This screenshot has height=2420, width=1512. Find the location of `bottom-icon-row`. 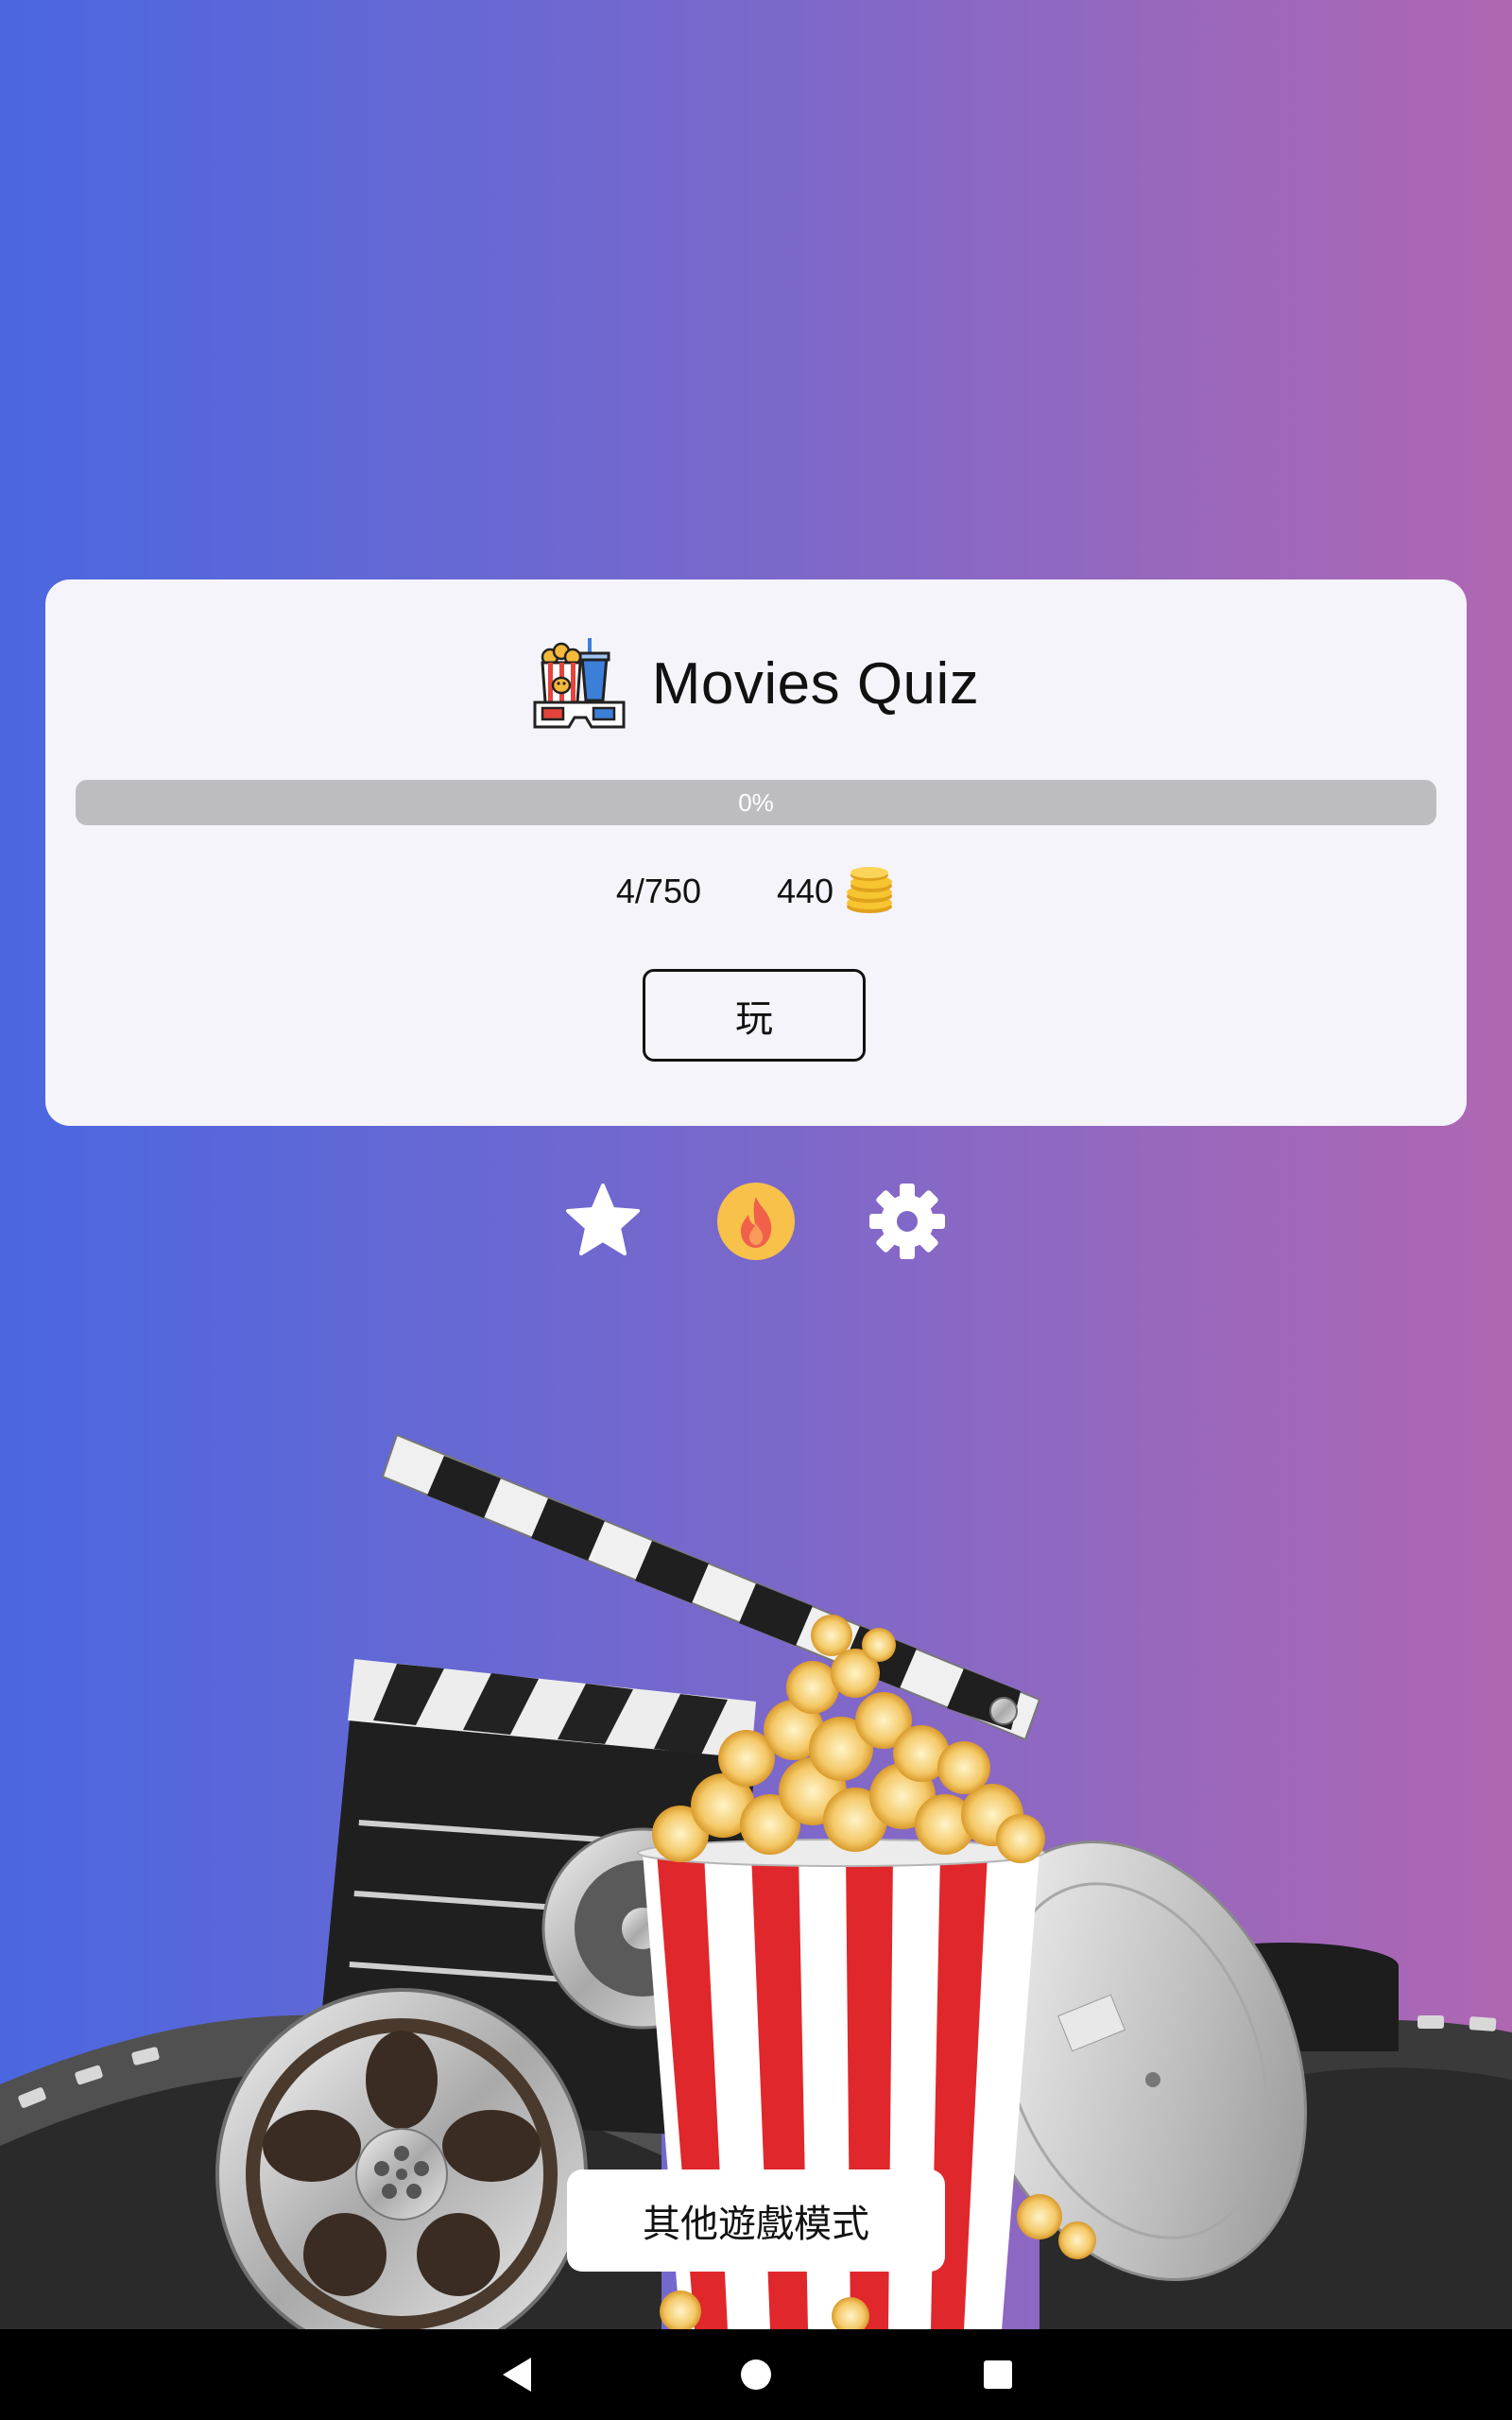

bottom-icon-row is located at coordinates (756, 1221).